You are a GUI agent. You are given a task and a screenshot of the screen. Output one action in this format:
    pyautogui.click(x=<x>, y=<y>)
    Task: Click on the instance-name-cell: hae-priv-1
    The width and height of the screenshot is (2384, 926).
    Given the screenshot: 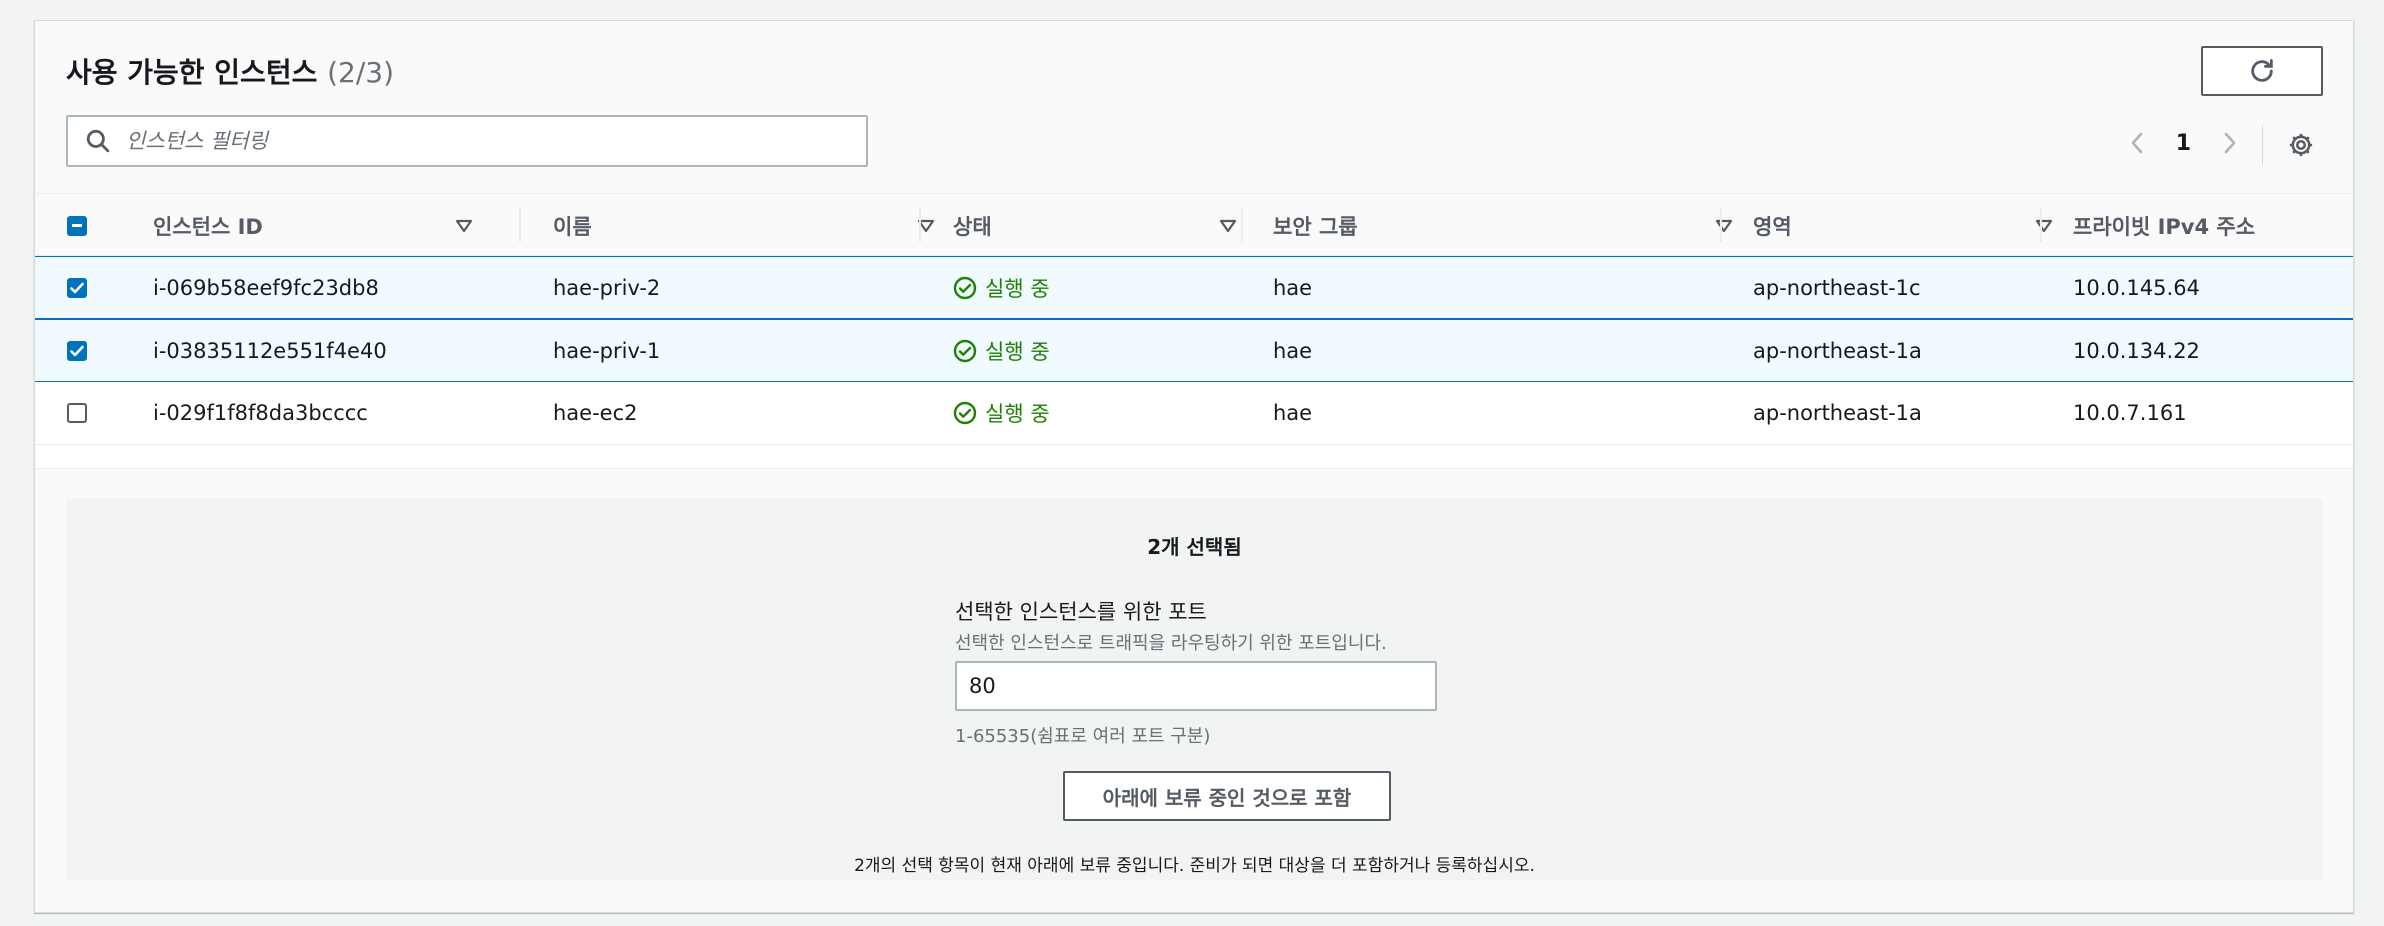 What is the action you would take?
    pyautogui.click(x=607, y=351)
    